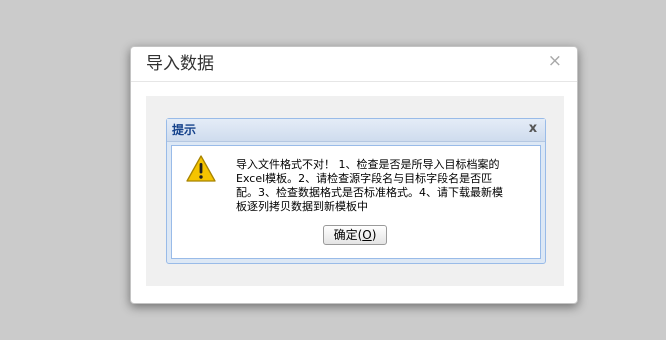  What do you see at coordinates (180, 64) in the screenshot?
I see `dialog-title: 导入数据` at bounding box center [180, 64].